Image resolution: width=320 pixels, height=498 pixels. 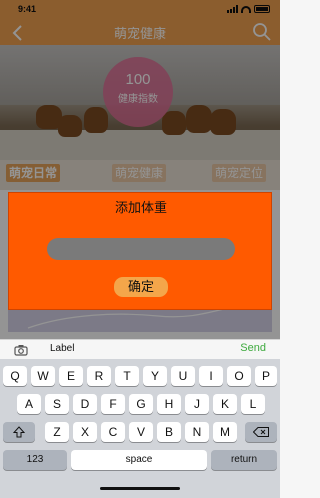 I want to click on key-r: R, so click(x=99, y=376).